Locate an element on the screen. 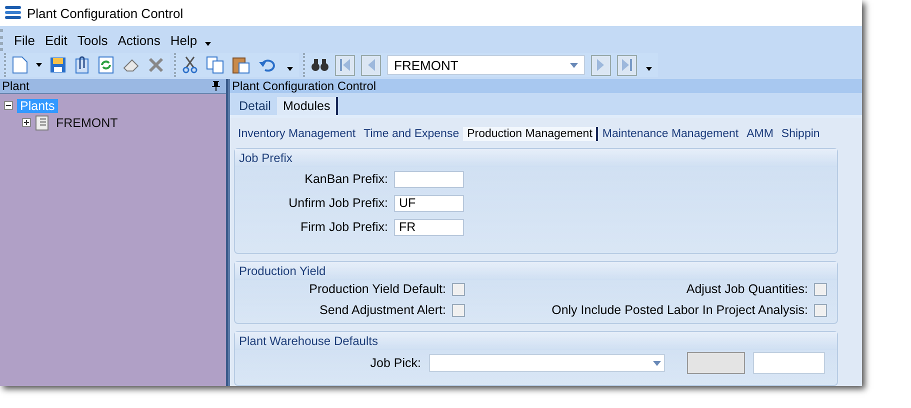  record-selector: FREMONT is located at coordinates (486, 65).